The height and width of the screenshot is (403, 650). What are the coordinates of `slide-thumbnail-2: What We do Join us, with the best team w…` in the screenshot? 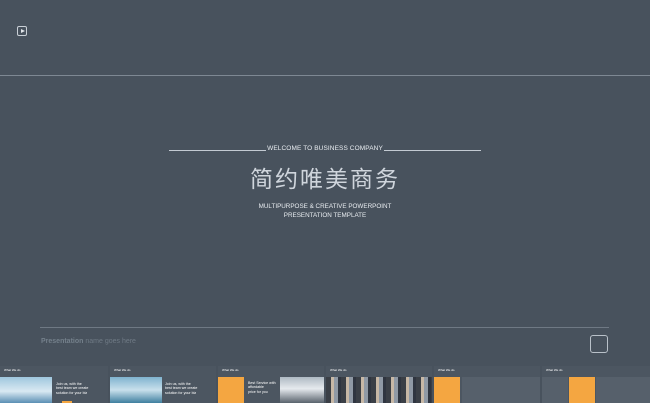 It's located at (163, 384).